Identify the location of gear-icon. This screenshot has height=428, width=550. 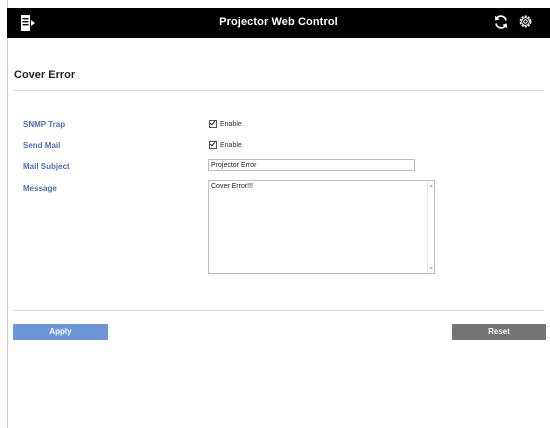
(525, 21).